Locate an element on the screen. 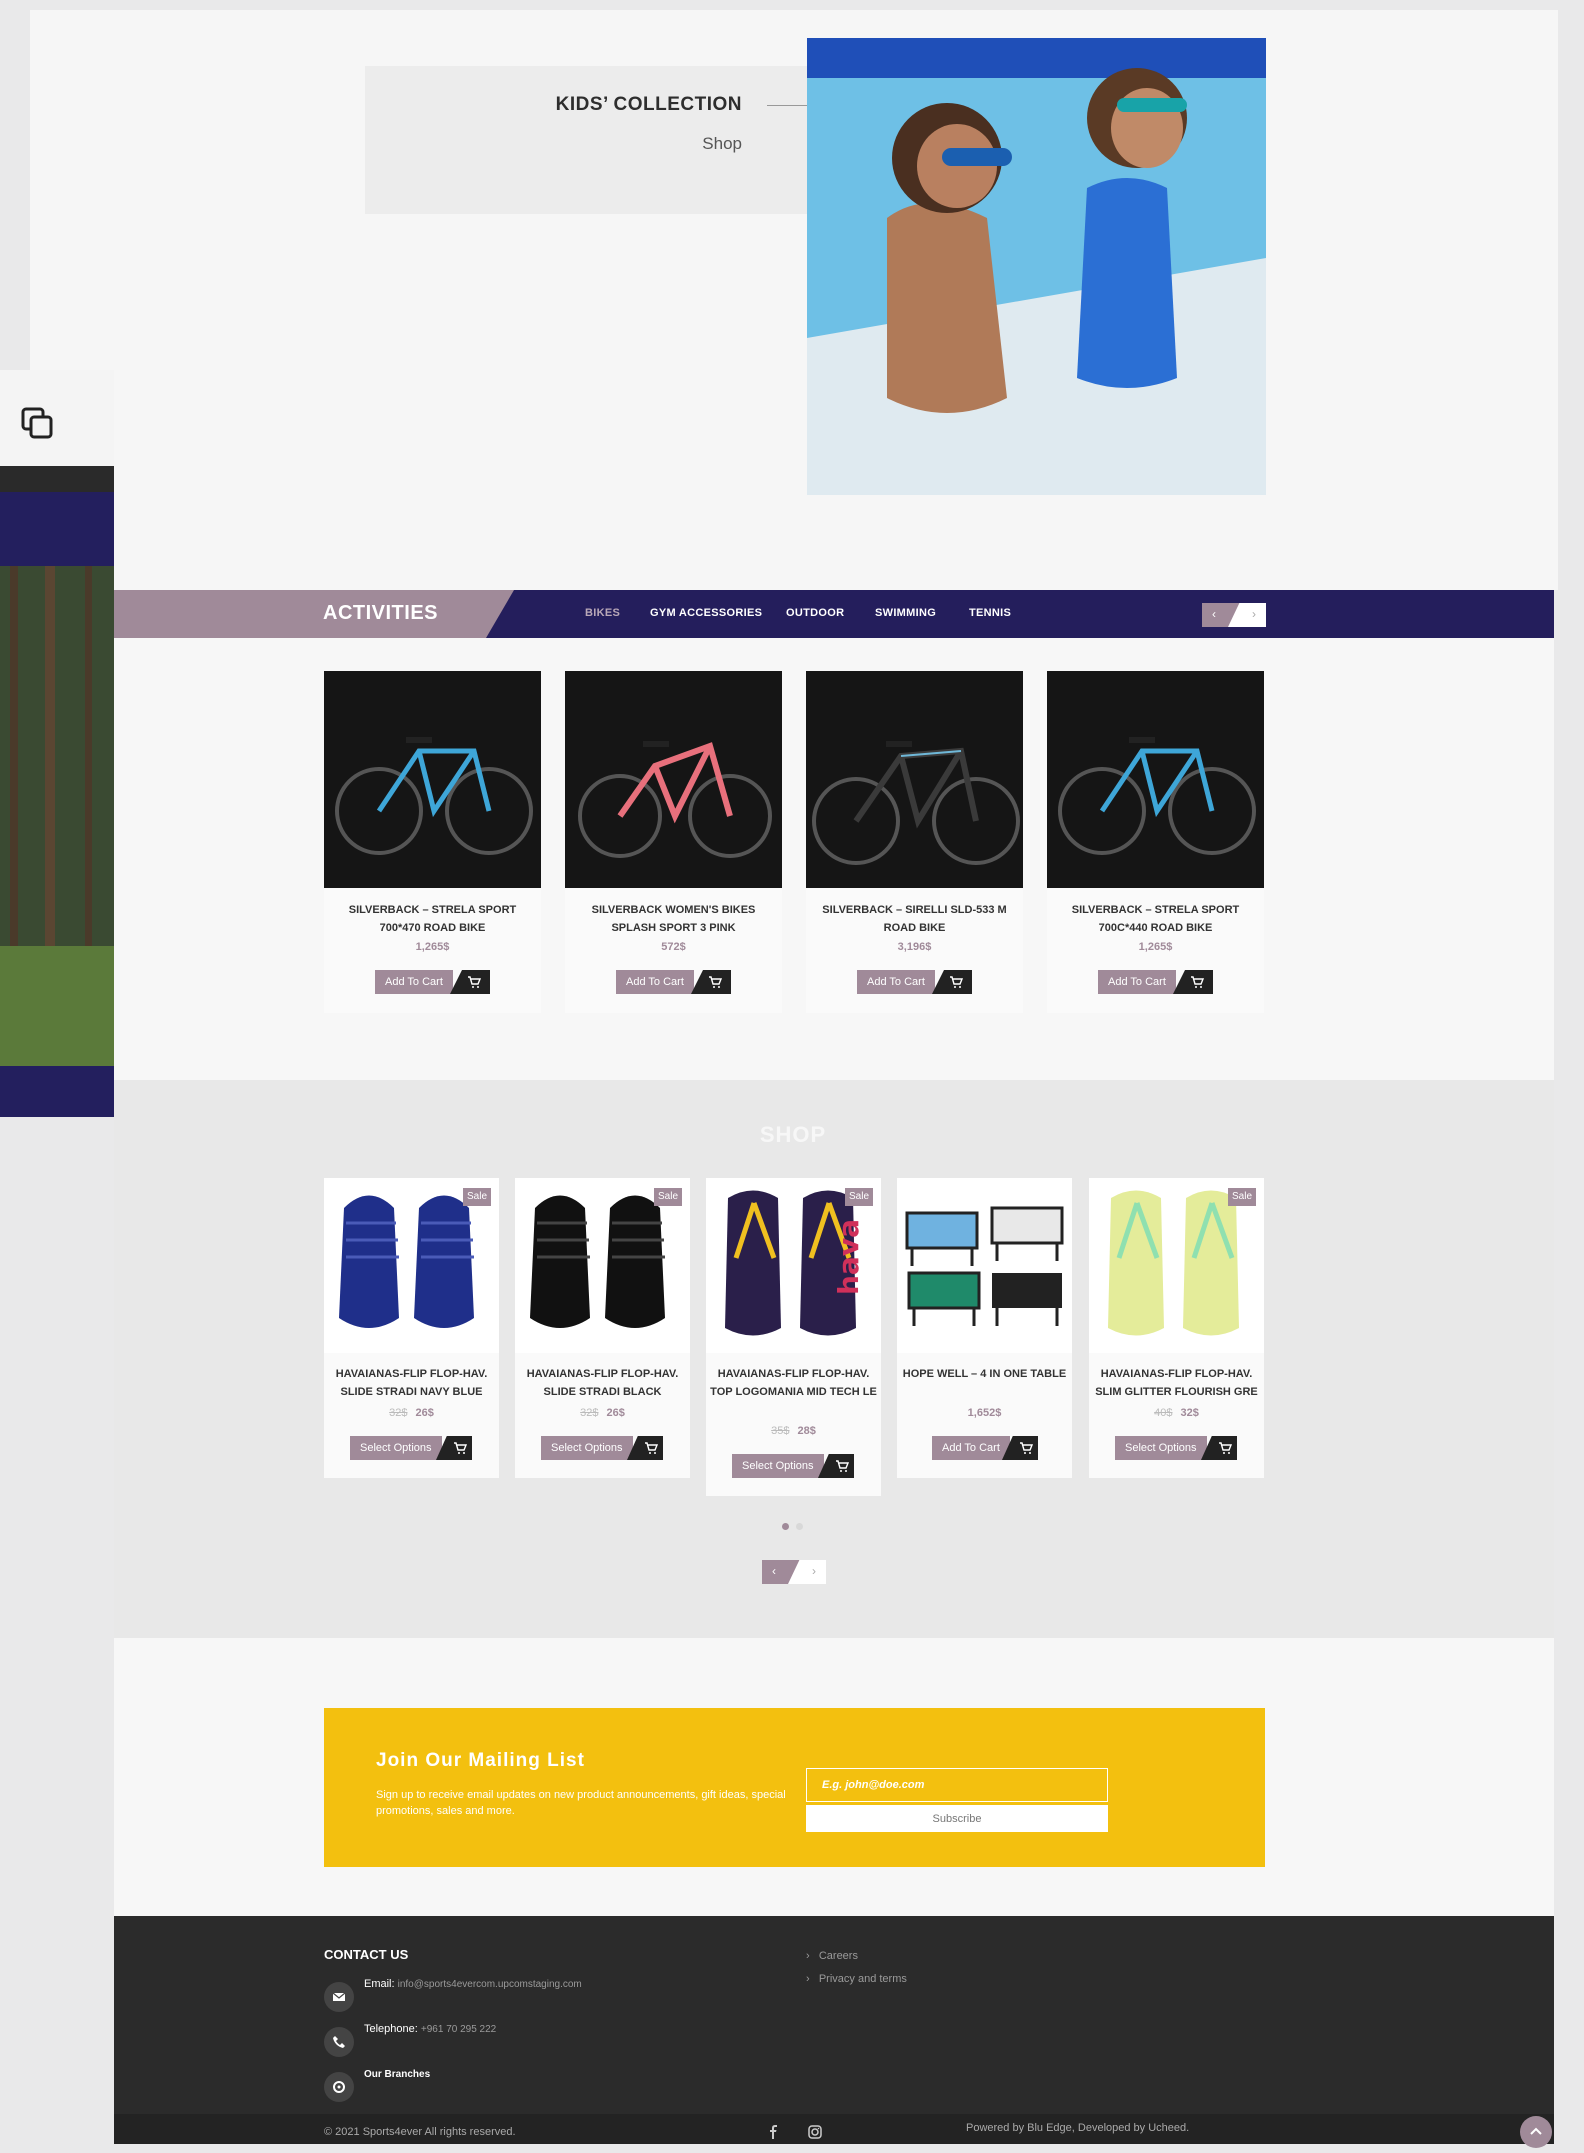 The width and height of the screenshot is (1584, 2153). scroll-to-top-button is located at coordinates (1536, 2132).